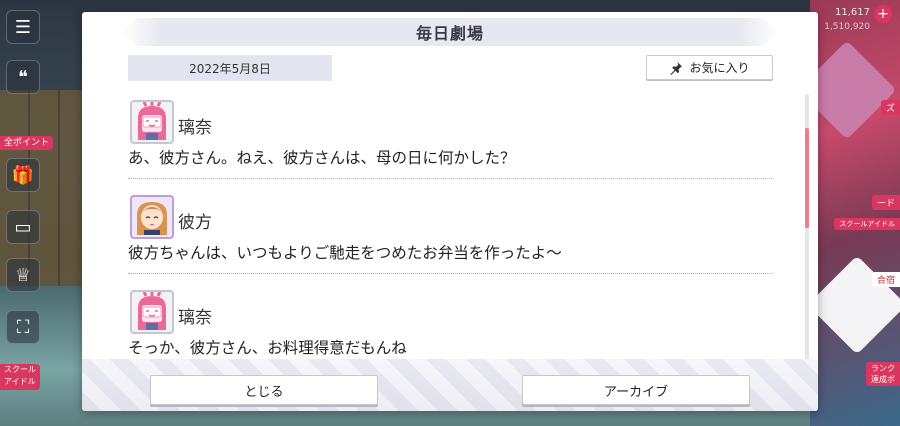 This screenshot has height=426, width=900. I want to click on fullscreen-icon: ⛶, so click(23, 327).